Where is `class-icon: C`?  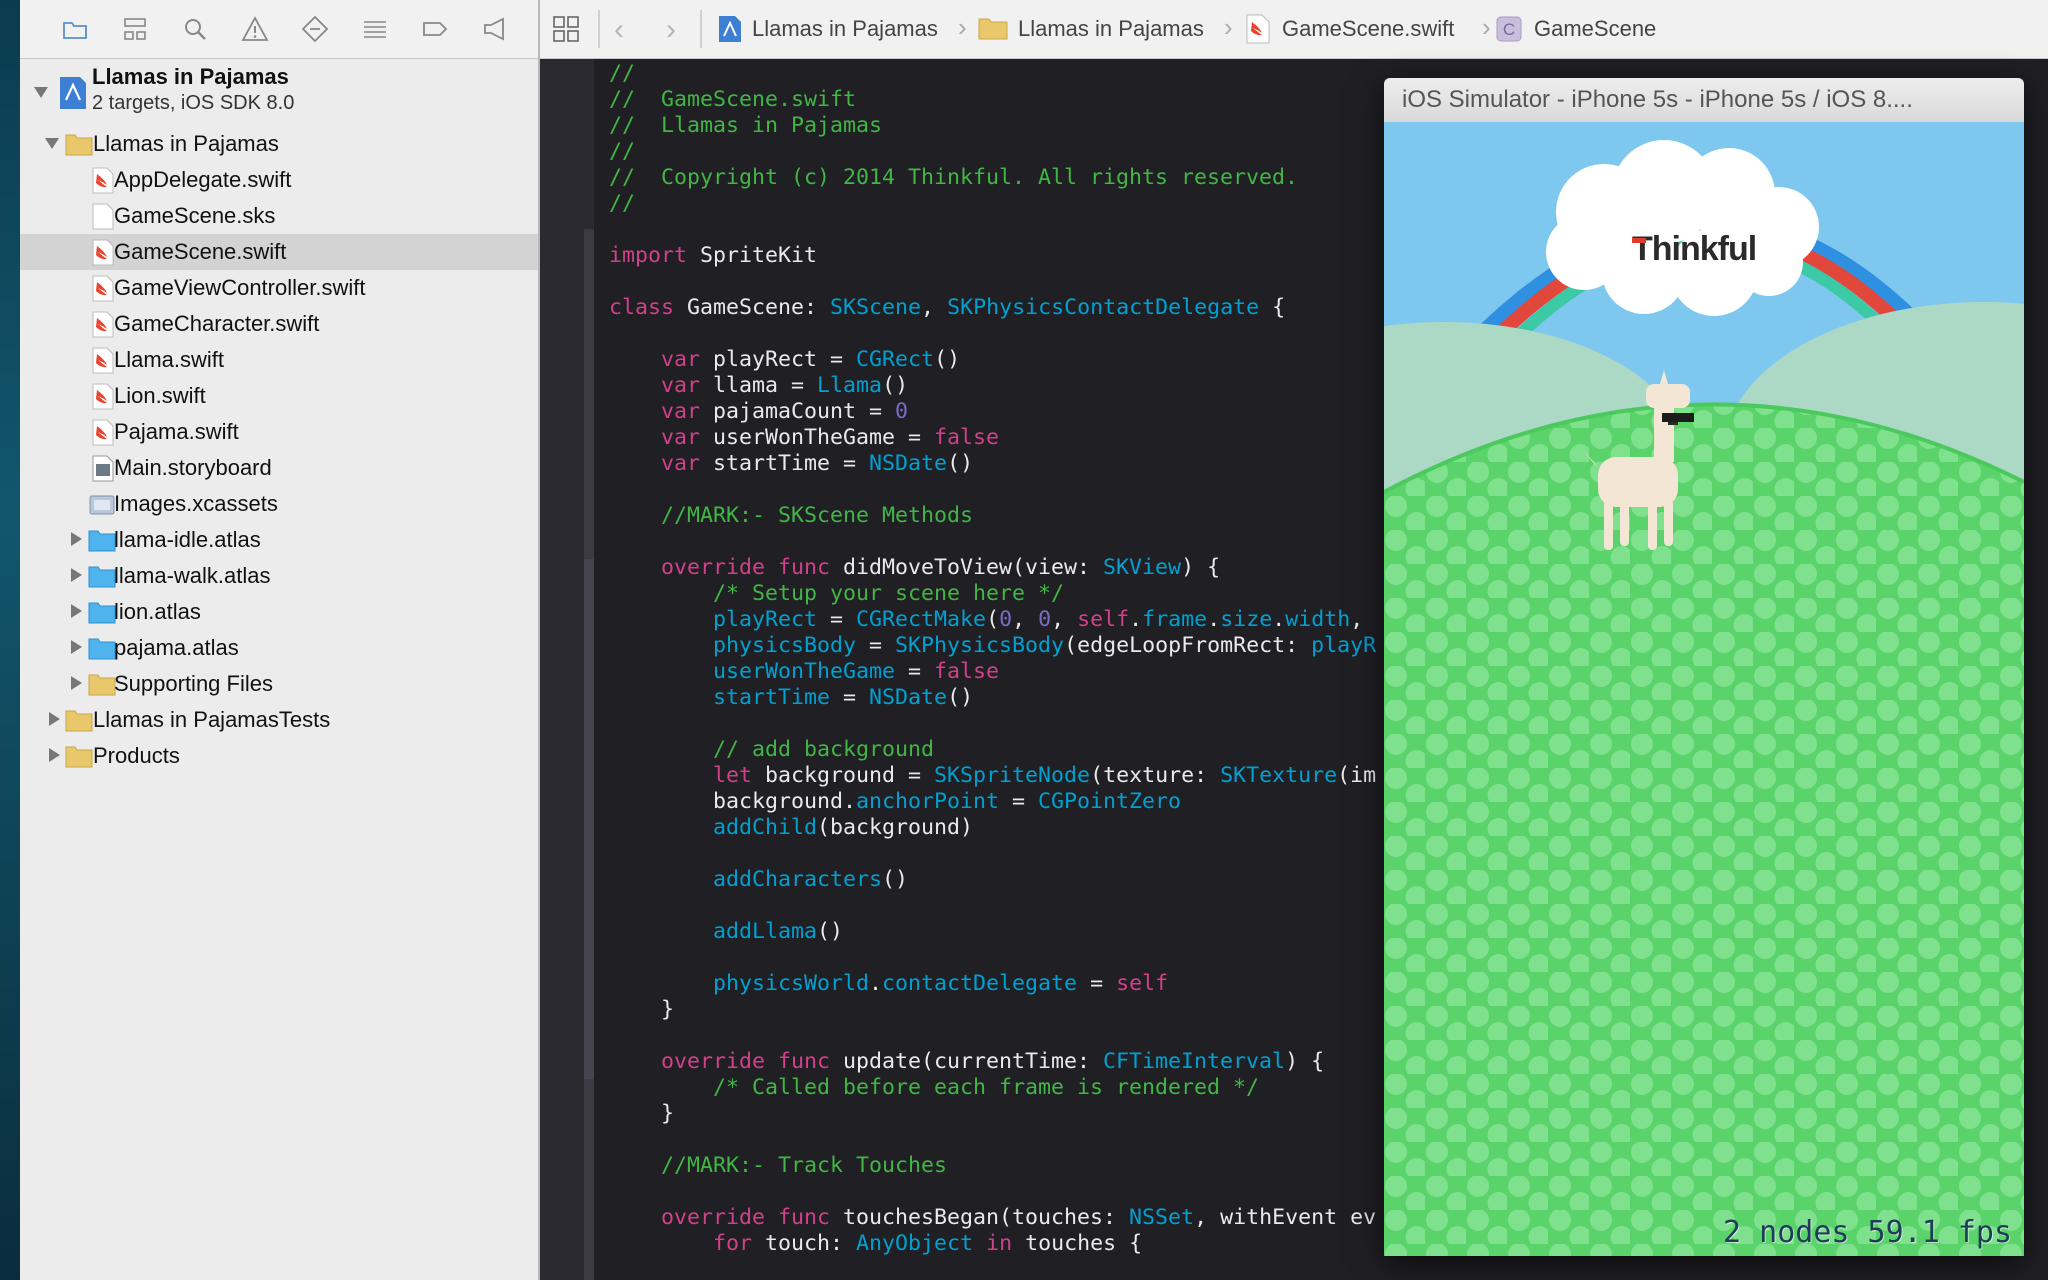 class-icon: C is located at coordinates (1509, 29).